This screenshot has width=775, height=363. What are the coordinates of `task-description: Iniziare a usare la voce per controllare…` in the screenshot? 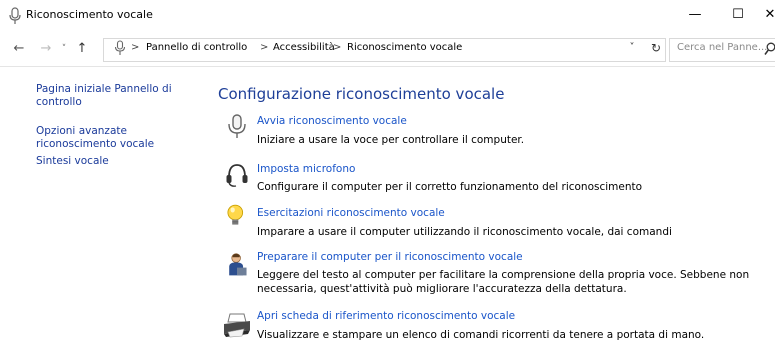 It's located at (391, 140).